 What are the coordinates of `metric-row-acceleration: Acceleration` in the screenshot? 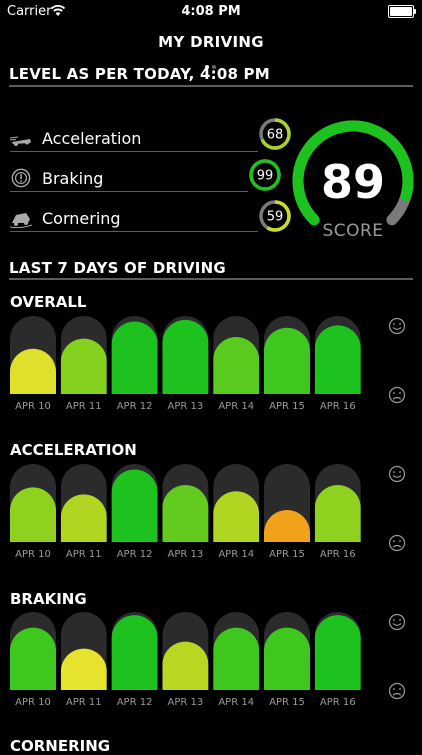 It's located at (134, 140).